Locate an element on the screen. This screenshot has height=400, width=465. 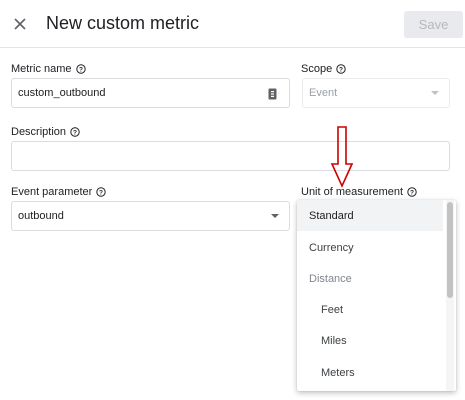
metric-name-label-row: Metric name ? is located at coordinates (48, 69).